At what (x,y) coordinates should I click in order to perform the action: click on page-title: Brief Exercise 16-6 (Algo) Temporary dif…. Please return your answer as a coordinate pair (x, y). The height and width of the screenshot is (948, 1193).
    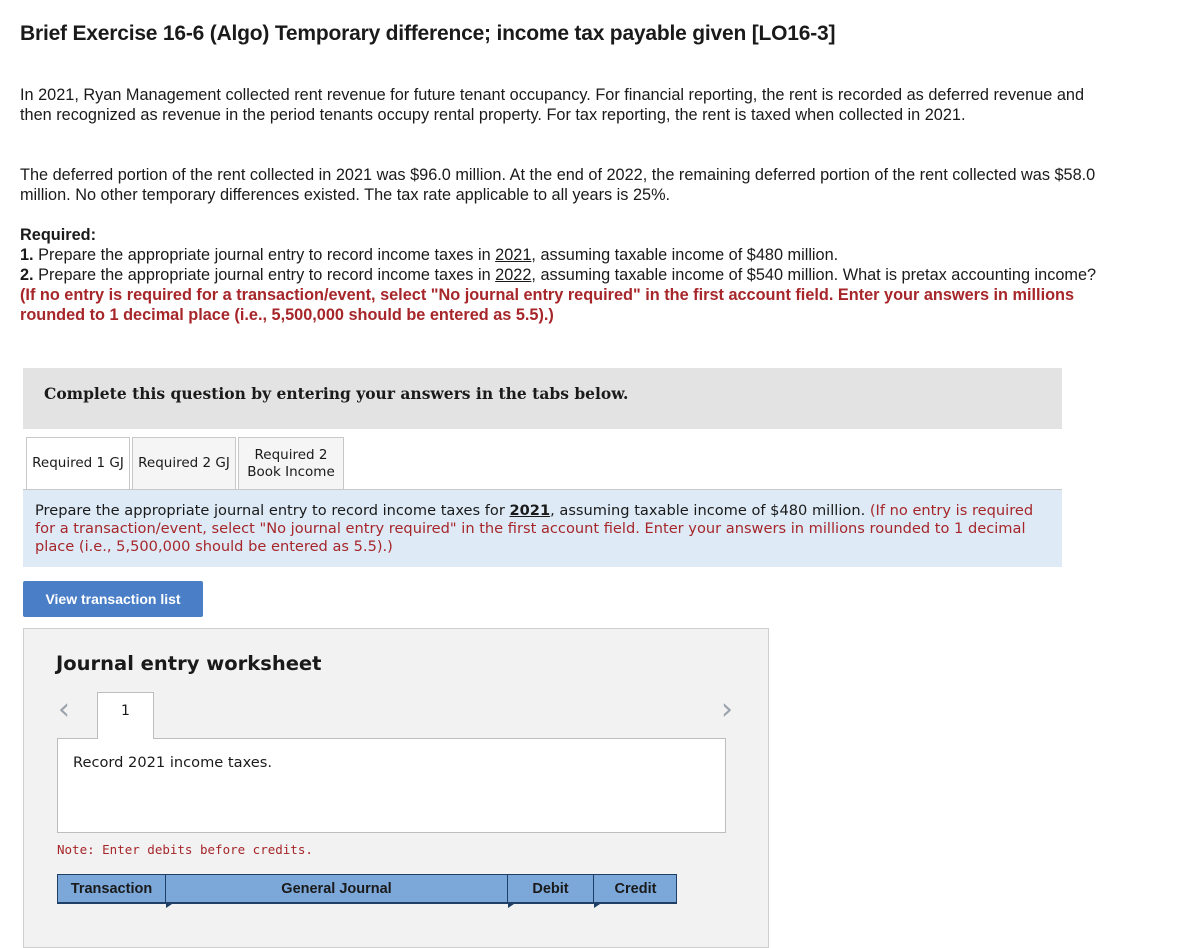
    Looking at the image, I should click on (428, 33).